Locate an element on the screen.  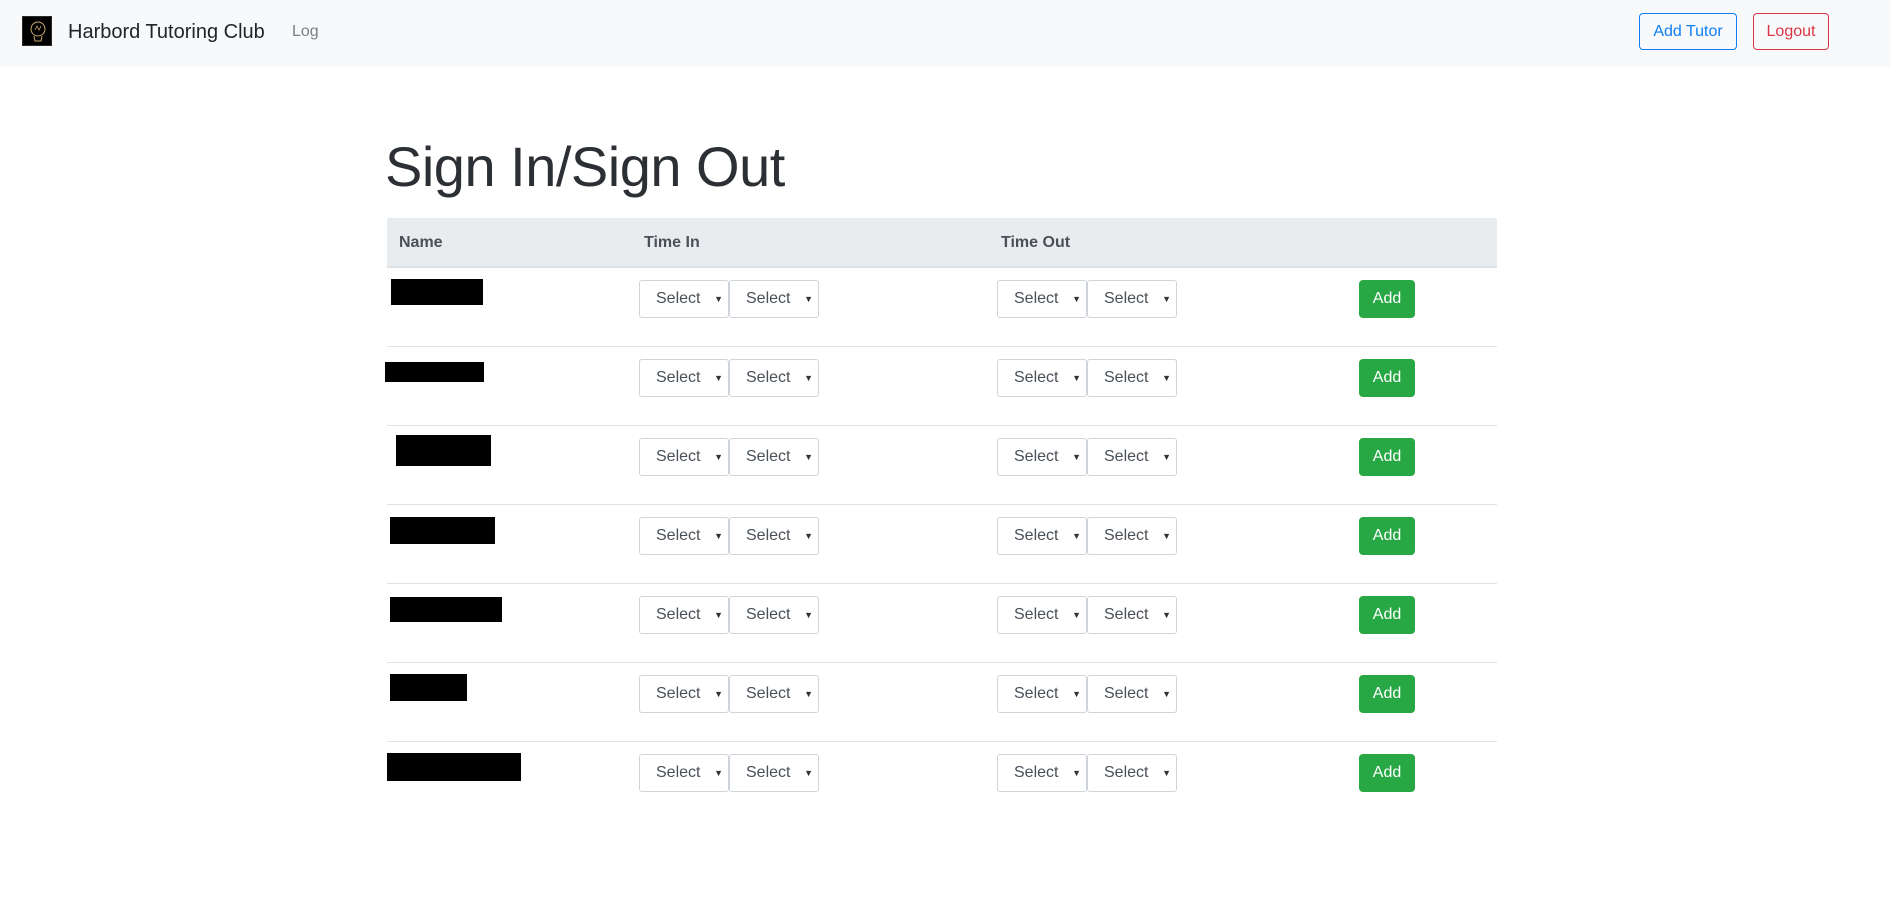
page-title: Sign In/Sign Out is located at coordinates (585, 166).